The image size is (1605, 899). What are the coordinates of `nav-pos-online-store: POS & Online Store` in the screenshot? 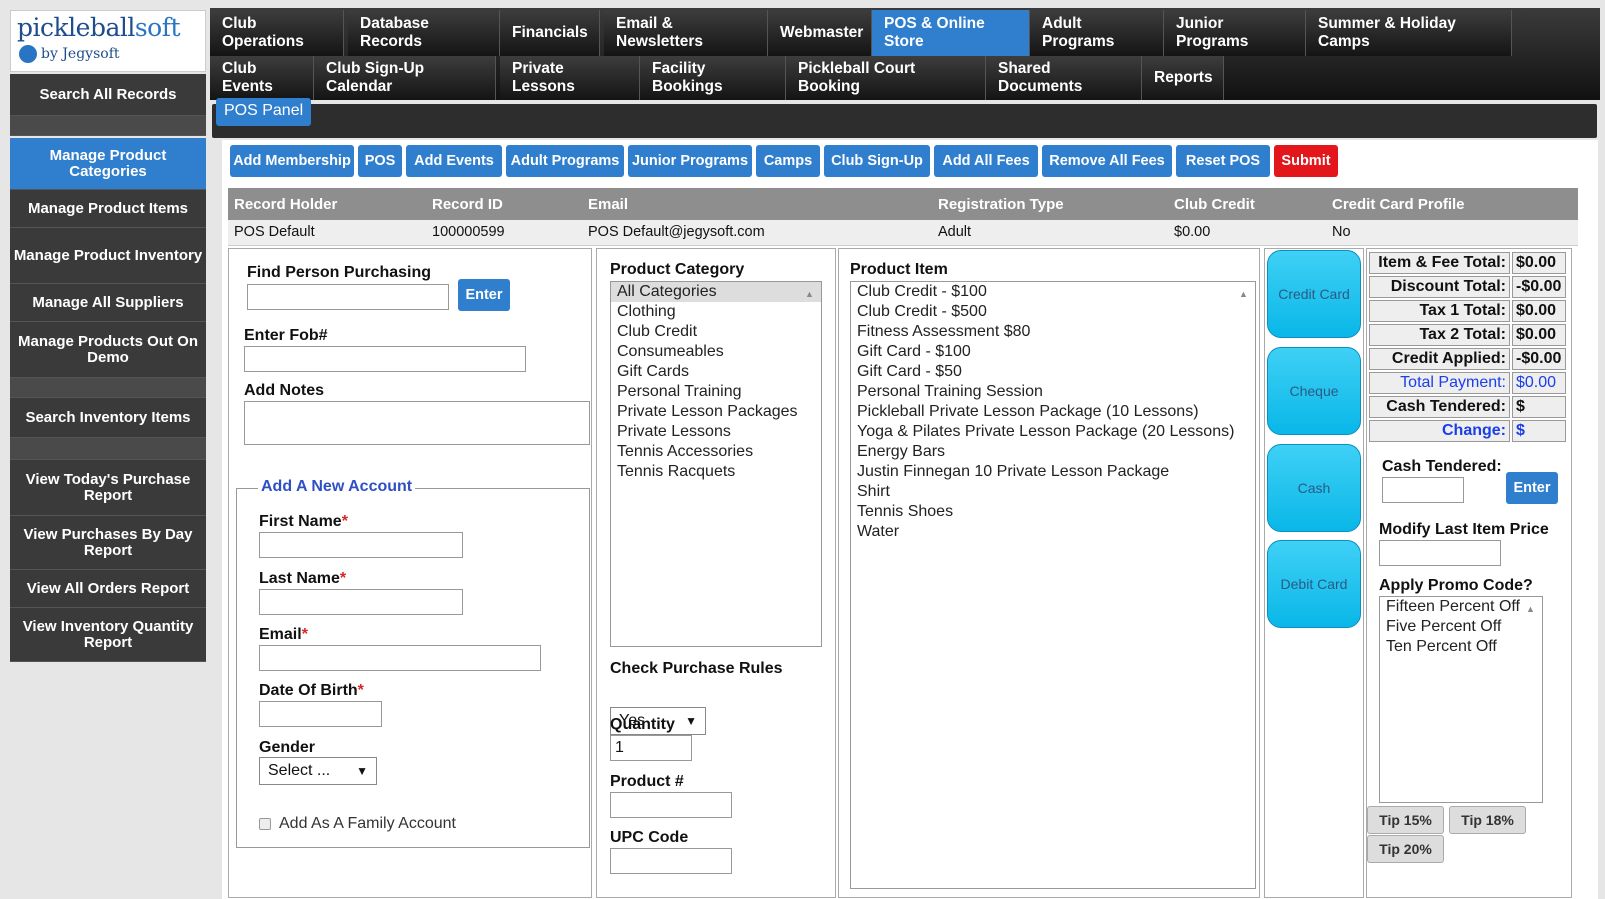 It's located at (951, 33).